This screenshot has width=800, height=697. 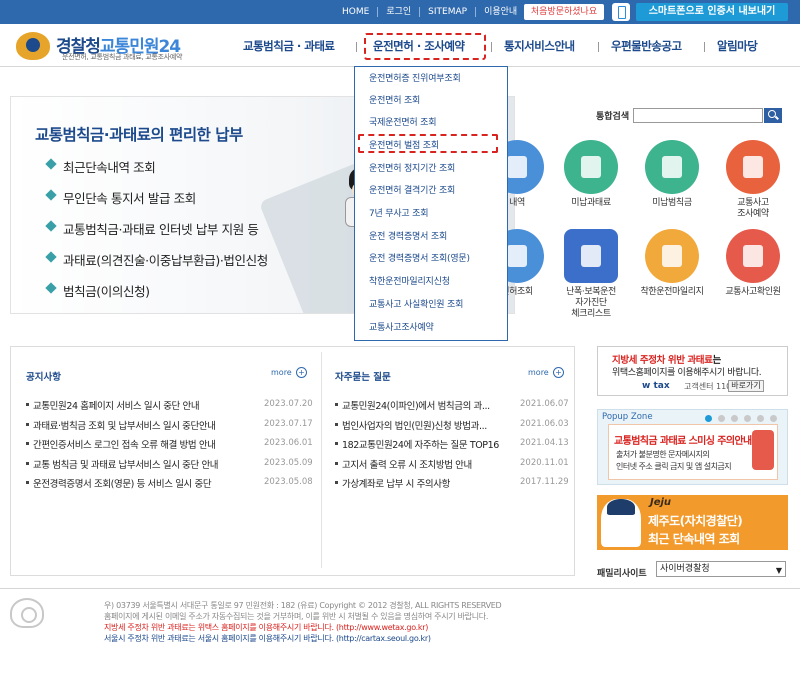 I want to click on nav-returned-mail: 우편물반송공고, so click(x=646, y=46).